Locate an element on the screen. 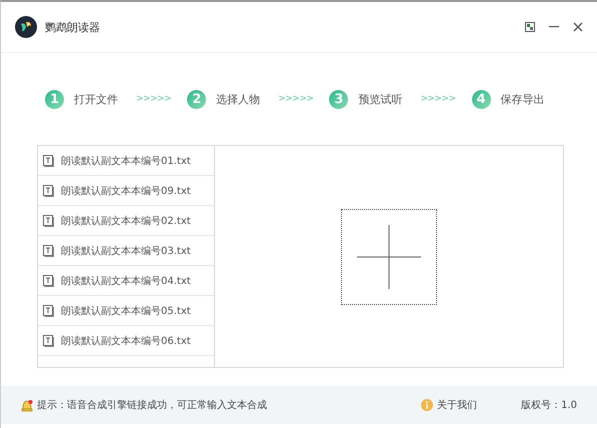 Image resolution: width=597 pixels, height=428 pixels. minimize-icon is located at coordinates (554, 27).